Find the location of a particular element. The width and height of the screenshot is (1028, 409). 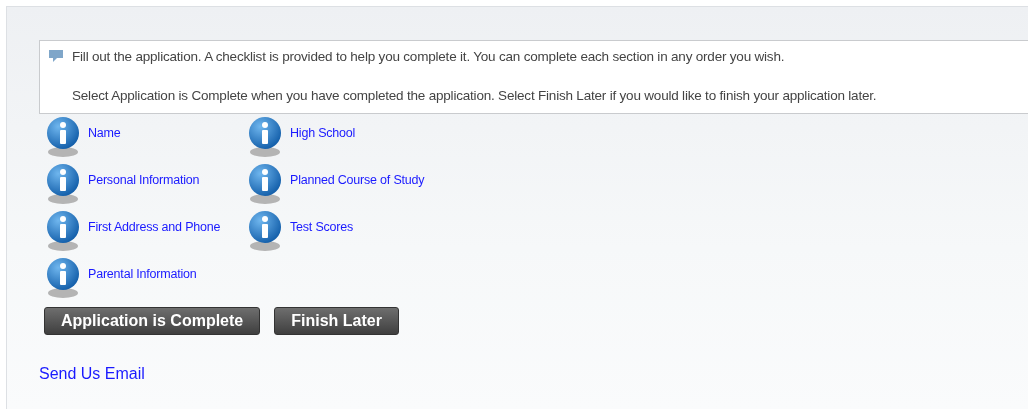

message-text: Fill out the application. A checklist is provided to help you complete it. You can complete each section in any order you wish. is located at coordinates (428, 56).